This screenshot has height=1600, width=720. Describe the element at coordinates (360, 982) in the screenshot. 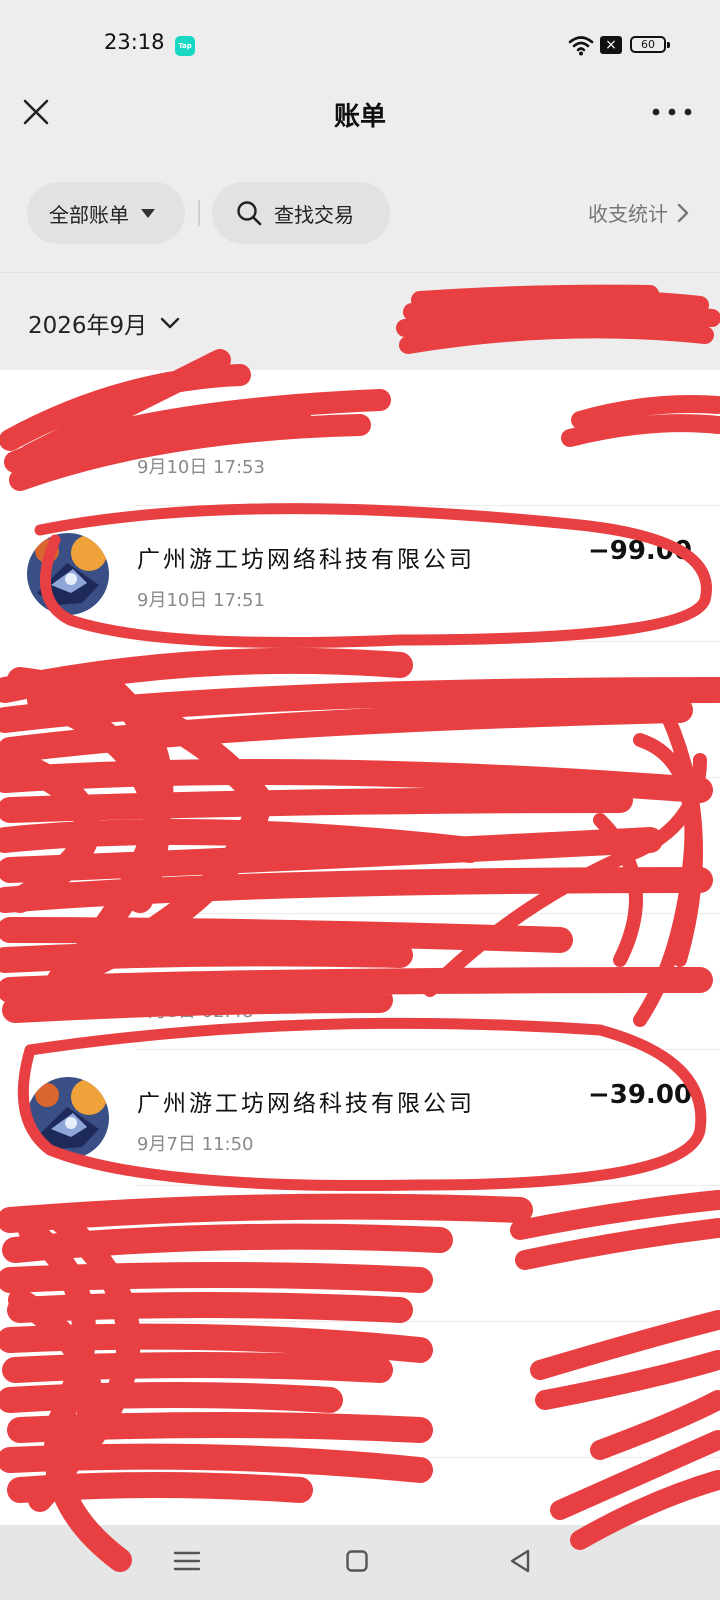

I see `transaction-row: 9月8日 02:48` at that location.